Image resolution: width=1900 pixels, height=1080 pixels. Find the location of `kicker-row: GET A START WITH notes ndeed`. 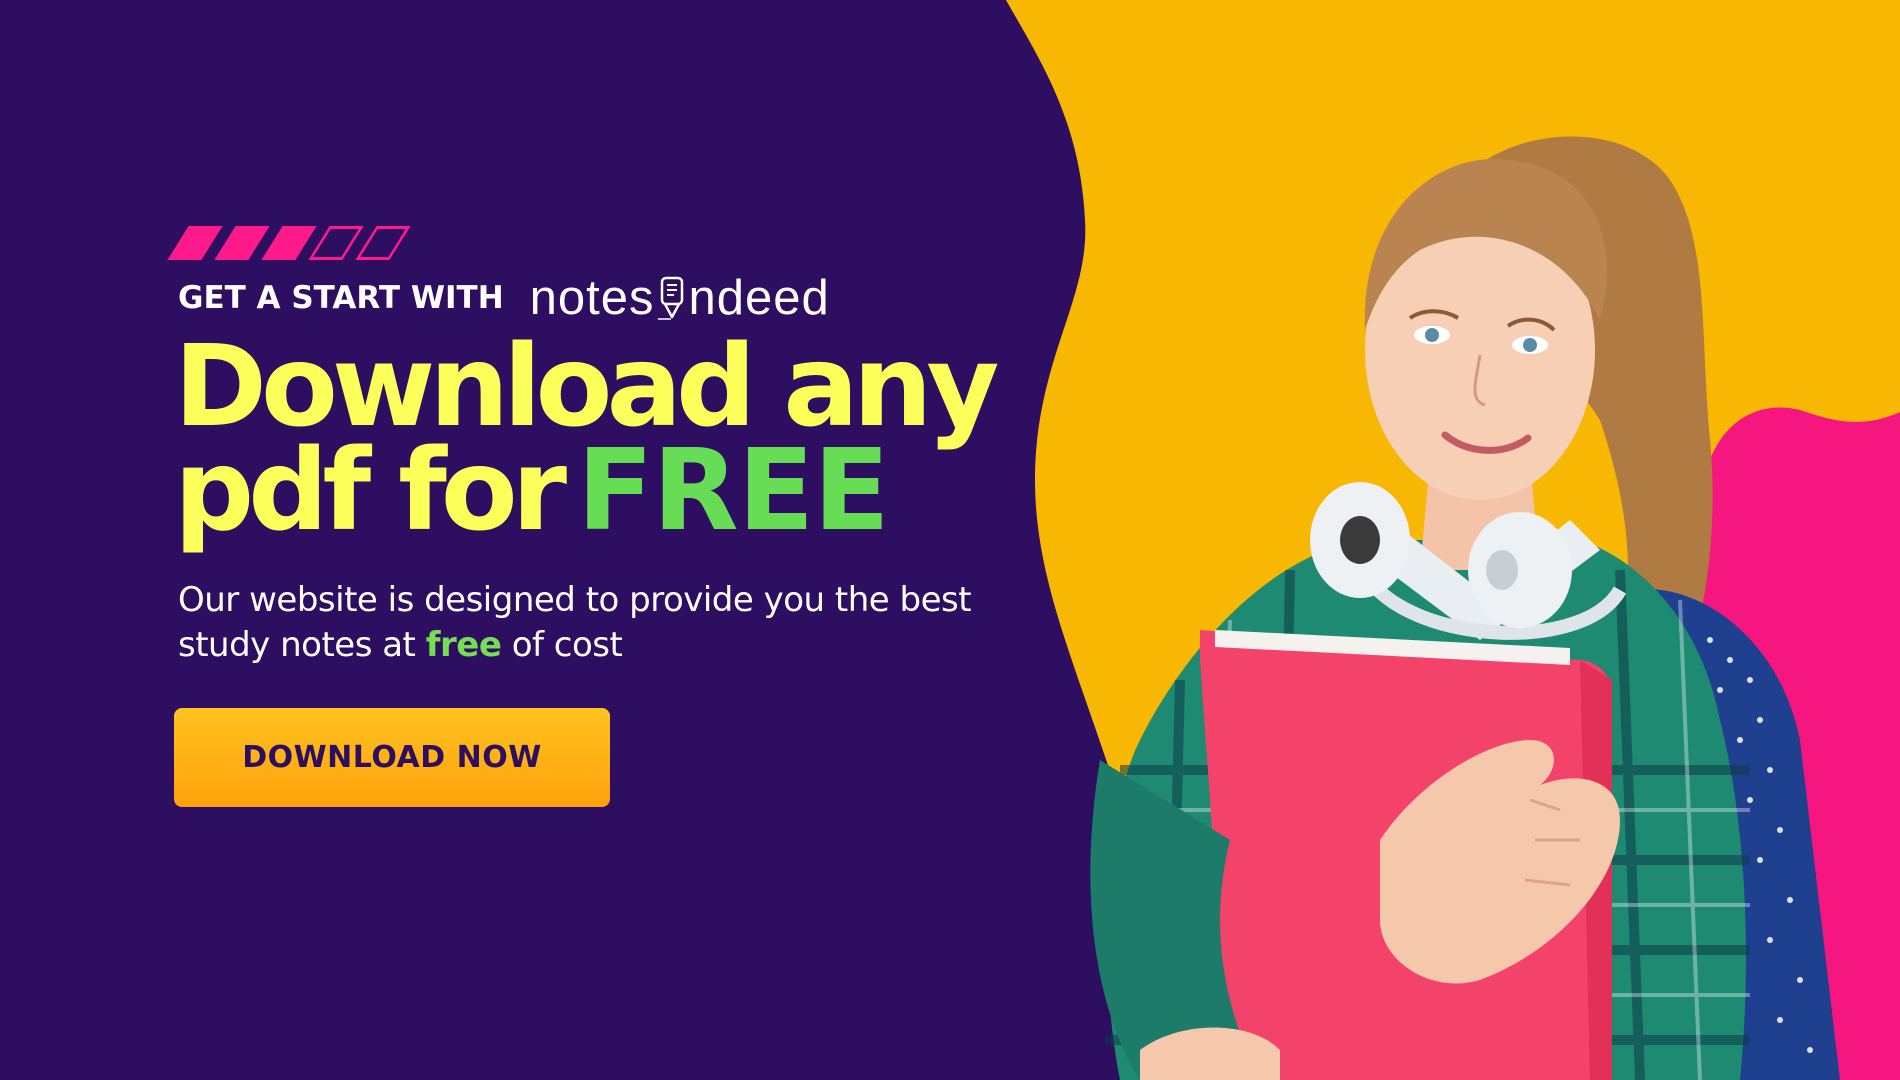

kicker-row: GET A START WITH notes ndeed is located at coordinates (504, 298).